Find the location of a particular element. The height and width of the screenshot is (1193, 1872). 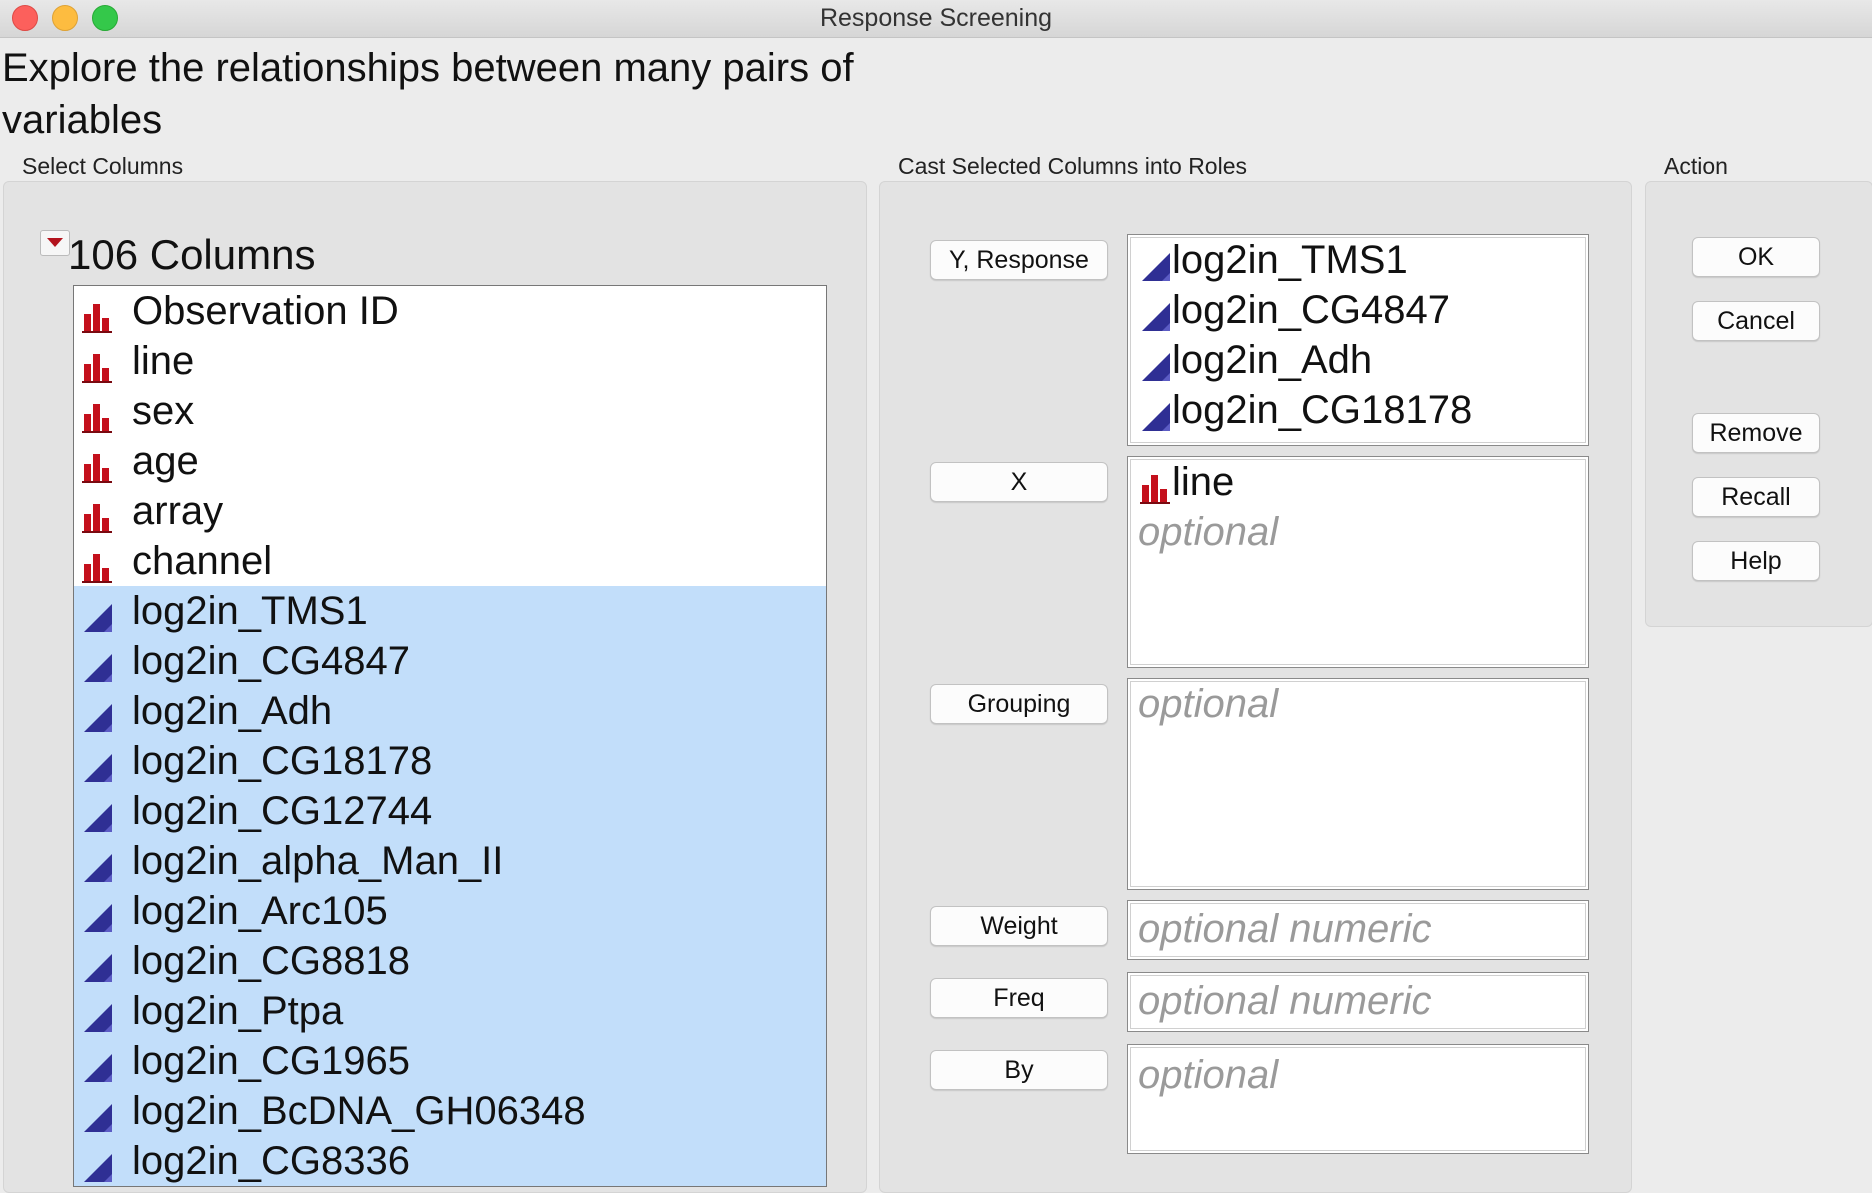

column-list-item-label: log2in_CG4847 is located at coordinates (271, 661).